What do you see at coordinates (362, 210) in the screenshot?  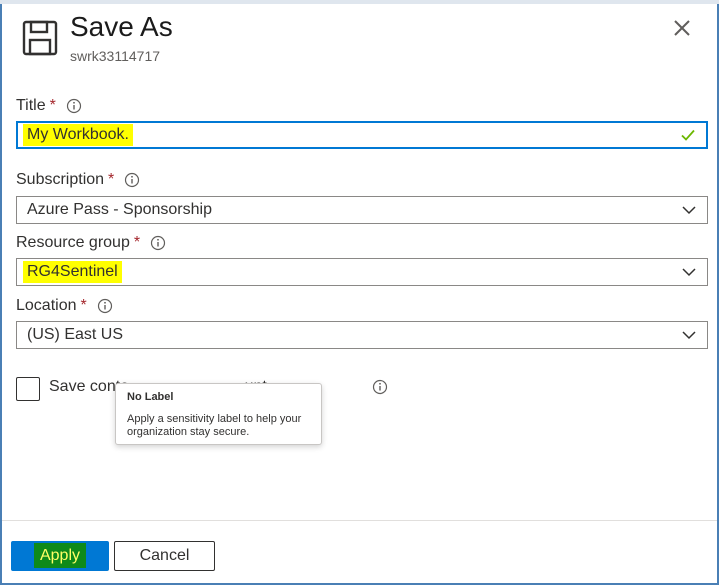 I see `subscription-dropdown: Azure Pass - Sponsorship` at bounding box center [362, 210].